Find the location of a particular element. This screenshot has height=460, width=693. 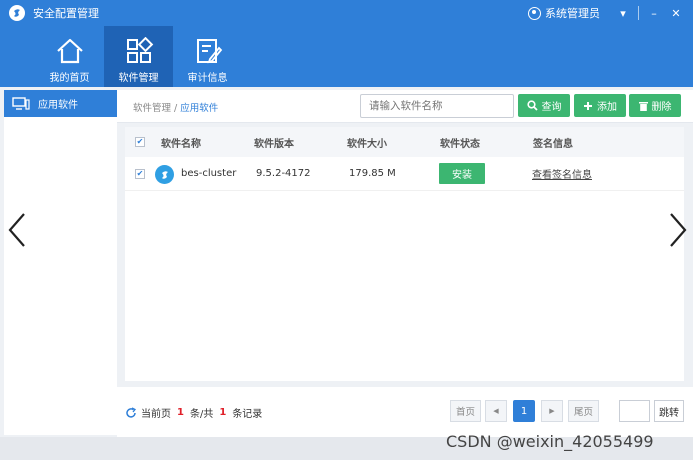

nav-software-label: 软件管理 is located at coordinates (138, 78).